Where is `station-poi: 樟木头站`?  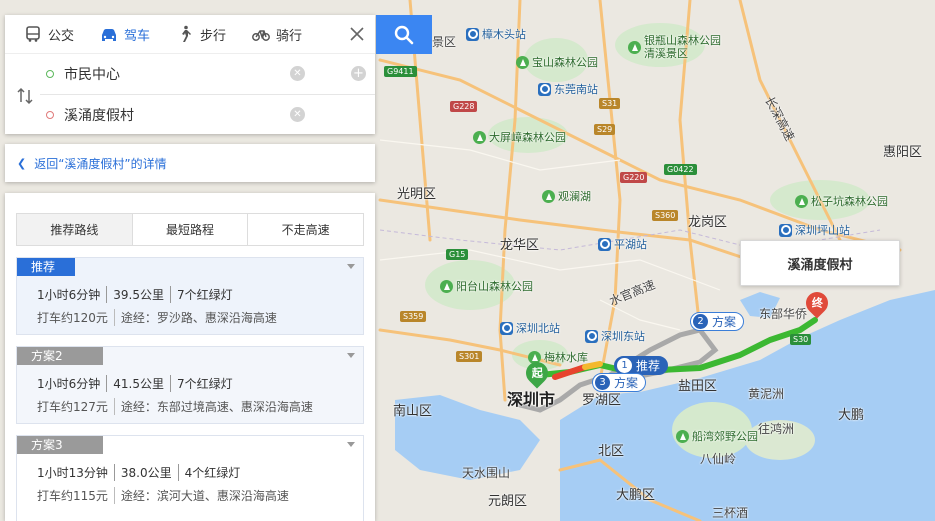 station-poi: 樟木头站 is located at coordinates (496, 34).